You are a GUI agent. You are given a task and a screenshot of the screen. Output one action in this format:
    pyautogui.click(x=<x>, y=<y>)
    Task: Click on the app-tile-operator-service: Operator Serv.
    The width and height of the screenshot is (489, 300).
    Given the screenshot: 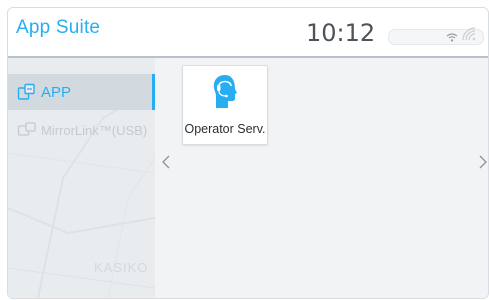 What is the action you would take?
    pyautogui.click(x=225, y=105)
    